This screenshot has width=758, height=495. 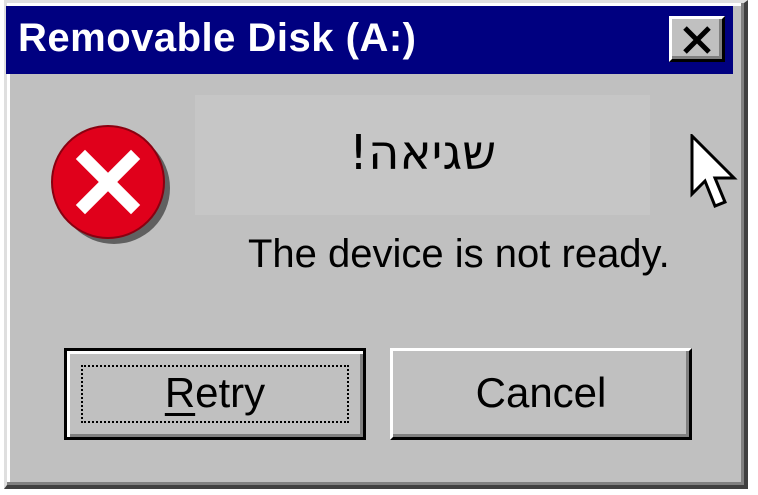 I want to click on heading-panel: שגיאה!, so click(x=422, y=155).